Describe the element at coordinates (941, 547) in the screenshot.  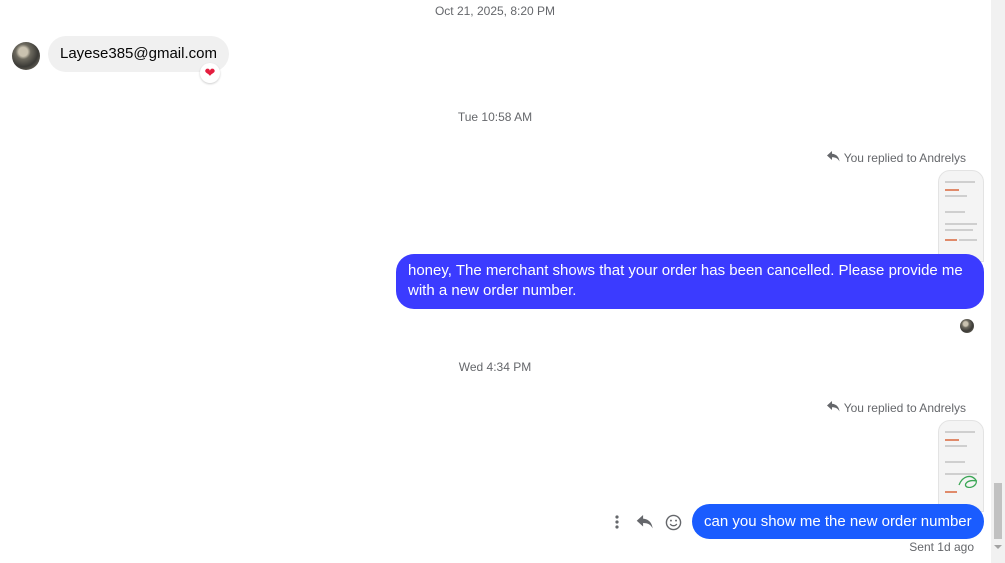
I see `message-status: Sent 1d ago` at that location.